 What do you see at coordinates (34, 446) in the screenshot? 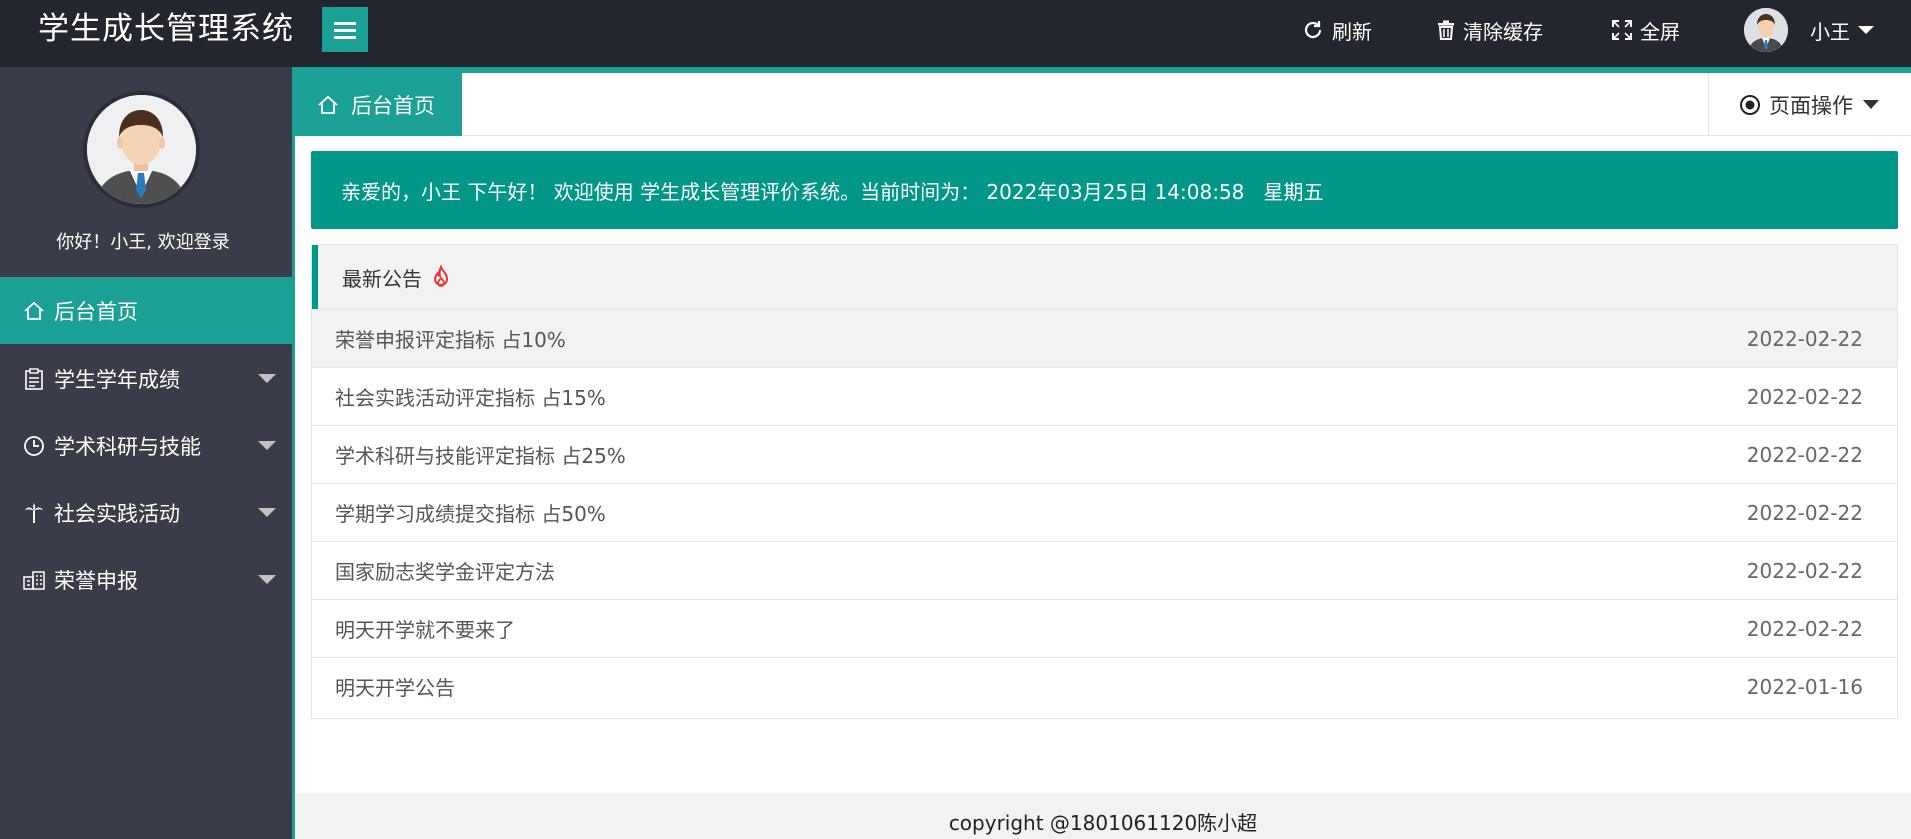
I see `clock-icon` at bounding box center [34, 446].